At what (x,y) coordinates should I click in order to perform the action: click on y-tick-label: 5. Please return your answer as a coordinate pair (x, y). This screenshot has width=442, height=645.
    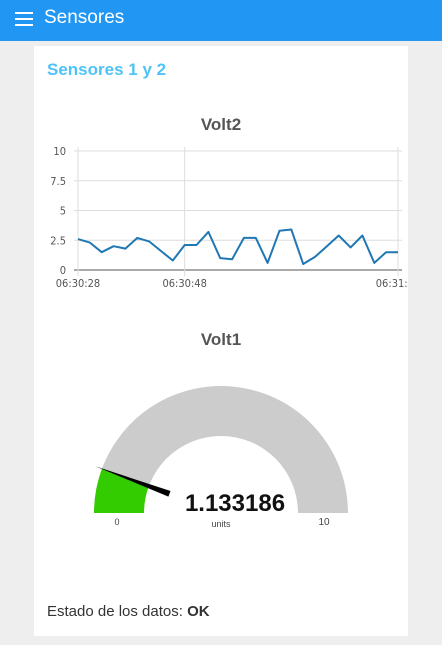
    Looking at the image, I should click on (63, 211).